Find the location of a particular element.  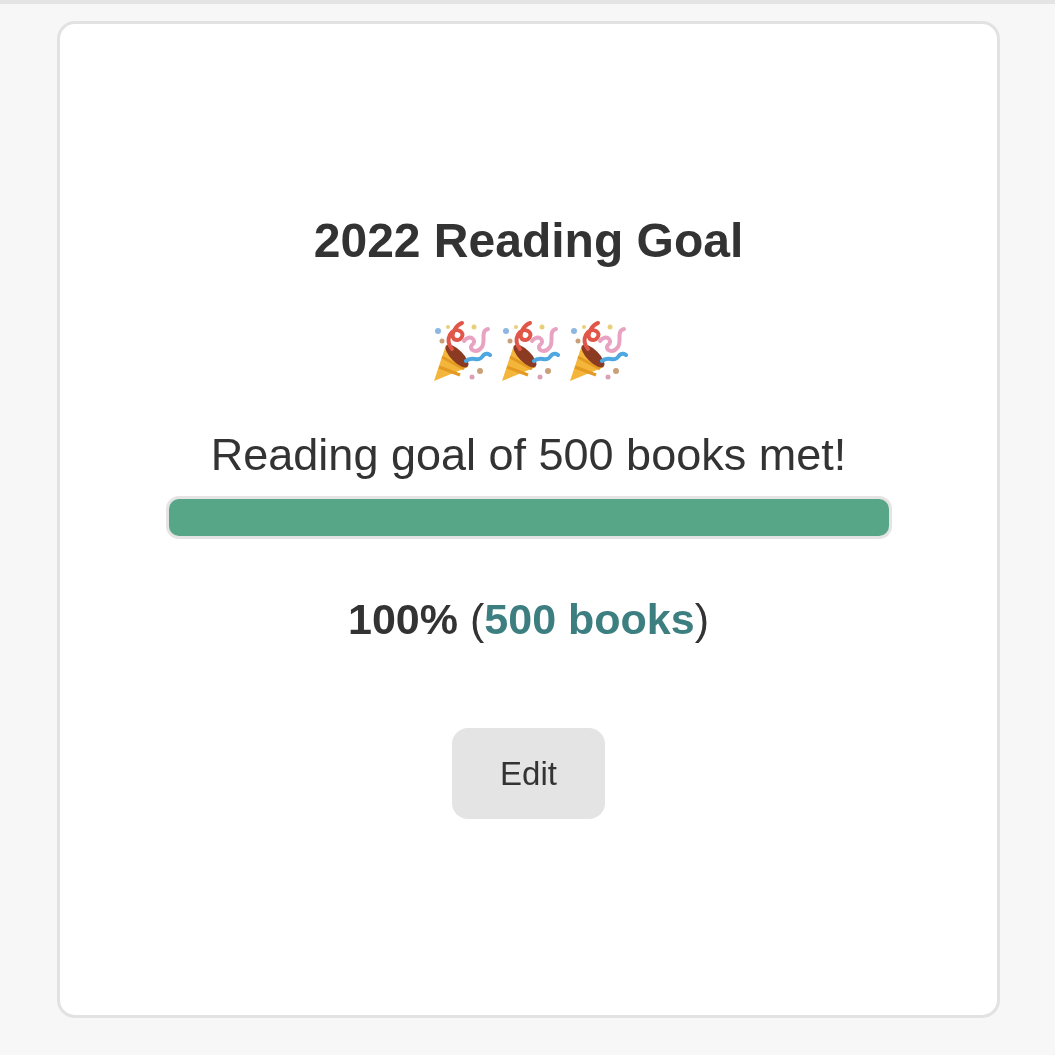

edit-button: Edit is located at coordinates (528, 773).